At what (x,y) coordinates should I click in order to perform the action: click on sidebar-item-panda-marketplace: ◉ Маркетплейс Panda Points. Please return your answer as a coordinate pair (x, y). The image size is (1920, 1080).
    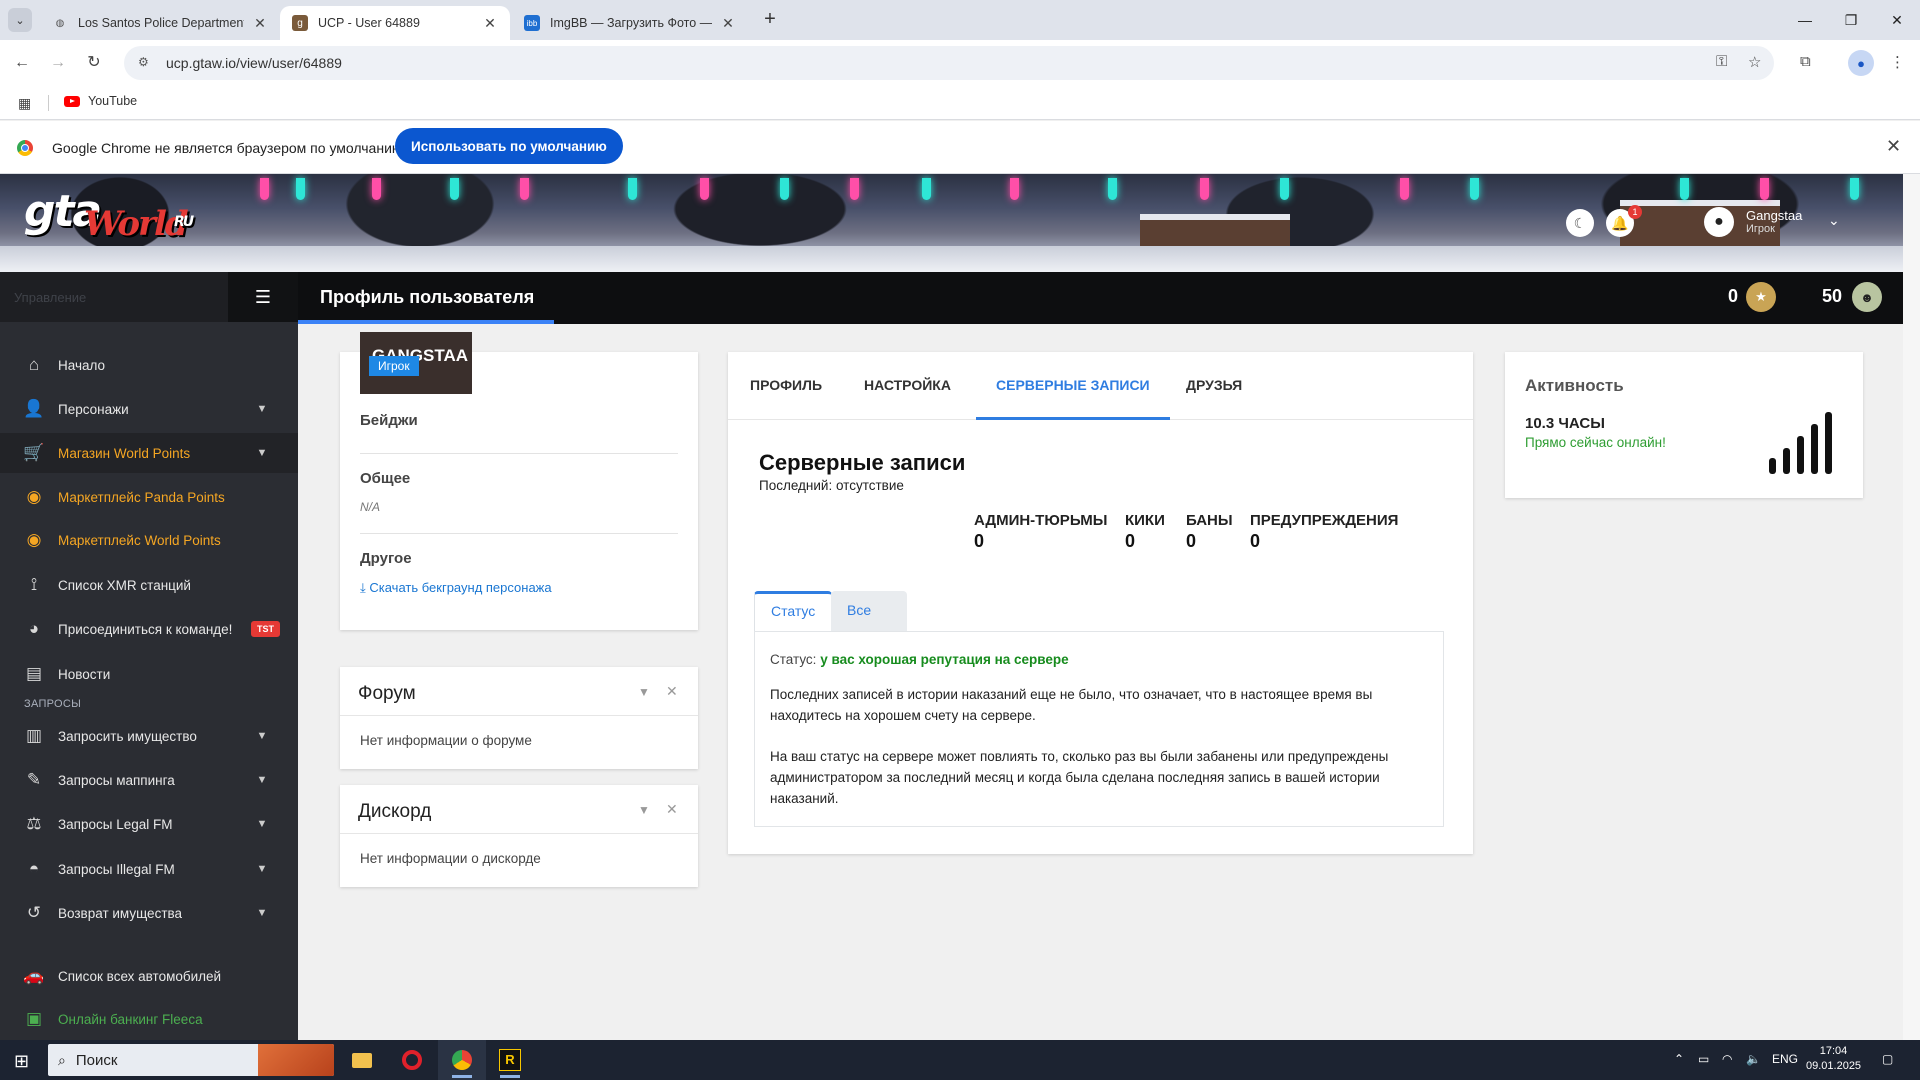
    Looking at the image, I should click on (149, 497).